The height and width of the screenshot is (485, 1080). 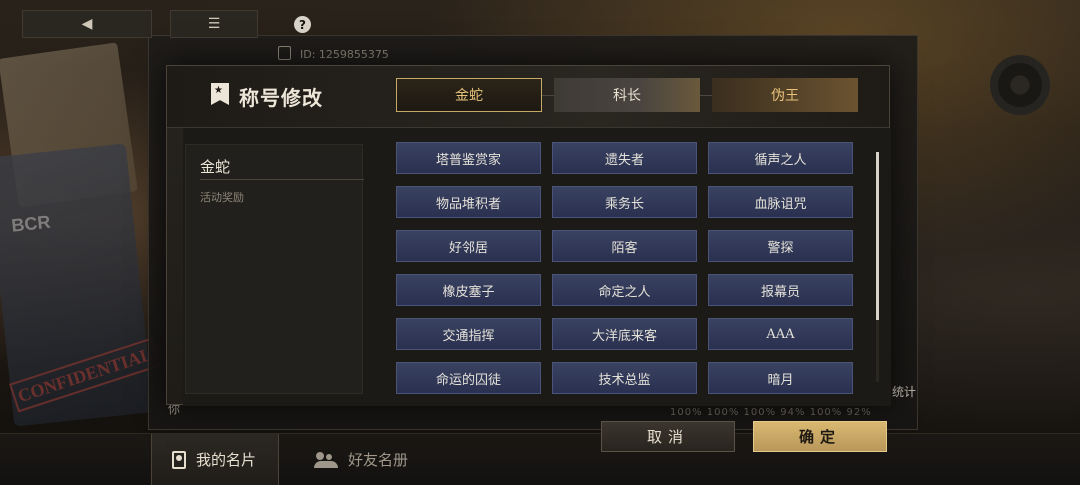 I want to click on tab-slot-1-label: 金蛇, so click(x=469, y=96).